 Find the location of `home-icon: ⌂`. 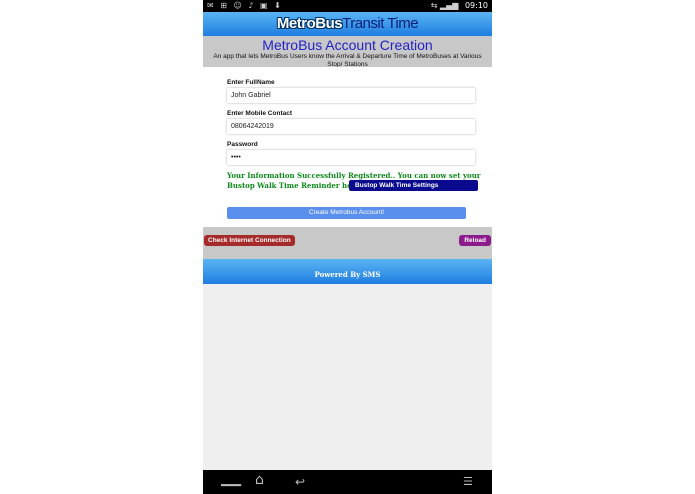

home-icon: ⌂ is located at coordinates (259, 480).